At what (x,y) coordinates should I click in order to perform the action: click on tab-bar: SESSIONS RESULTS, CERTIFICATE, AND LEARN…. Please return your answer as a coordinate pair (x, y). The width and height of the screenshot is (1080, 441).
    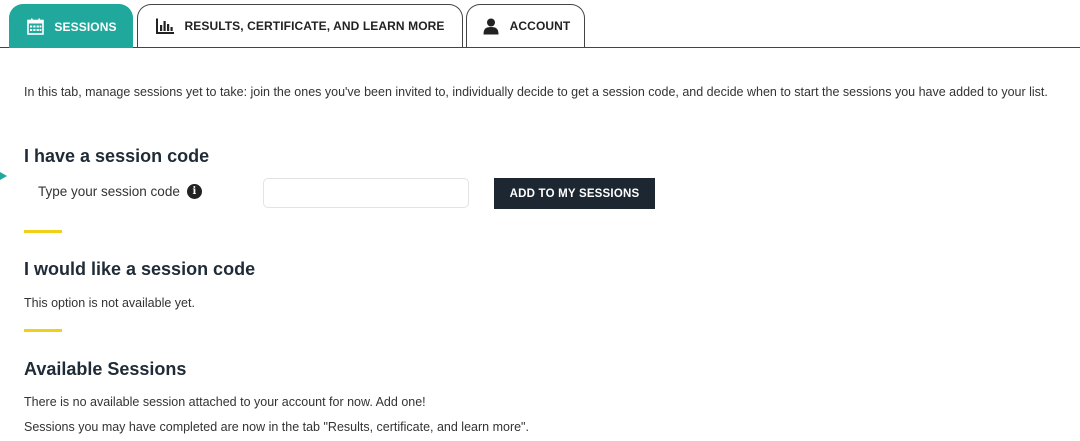
    Looking at the image, I should click on (540, 24).